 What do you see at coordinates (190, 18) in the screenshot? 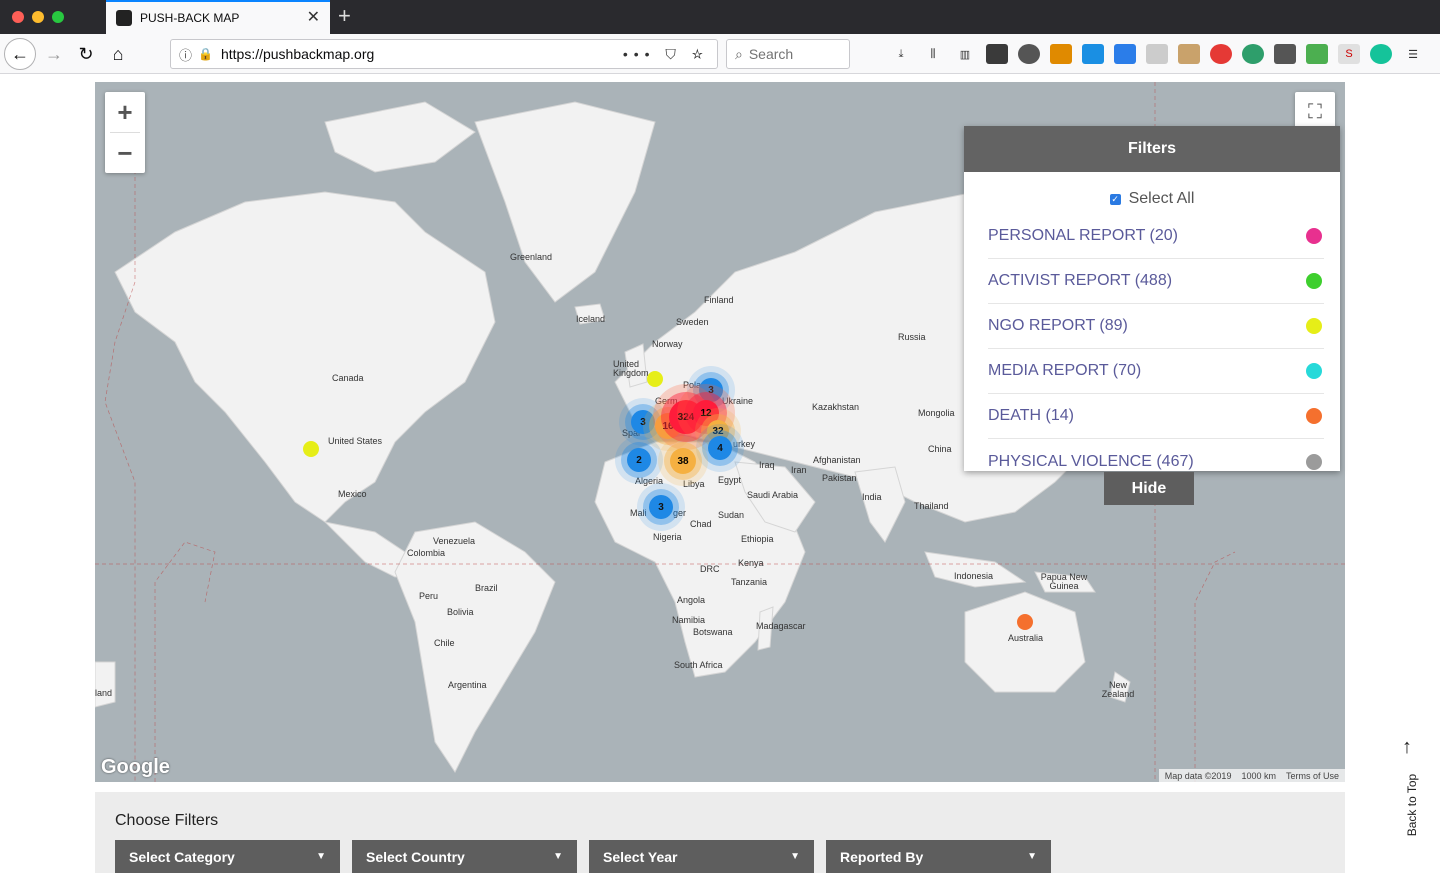
I see `tab-title: PUSH-BACK MAP` at bounding box center [190, 18].